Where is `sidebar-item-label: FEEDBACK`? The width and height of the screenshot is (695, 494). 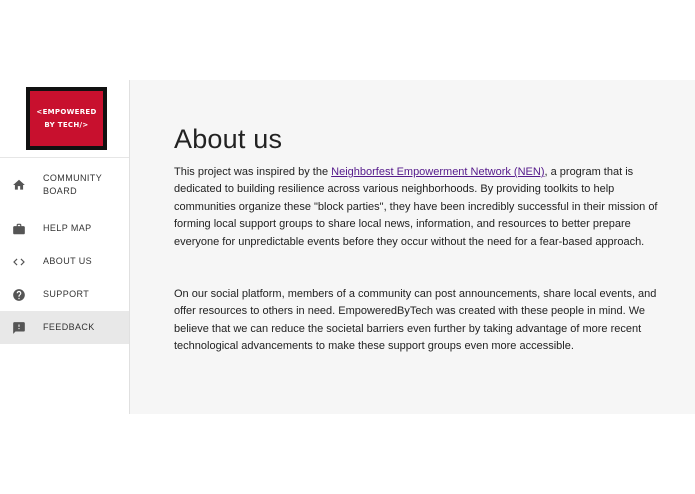
sidebar-item-label: FEEDBACK is located at coordinates (69, 327).